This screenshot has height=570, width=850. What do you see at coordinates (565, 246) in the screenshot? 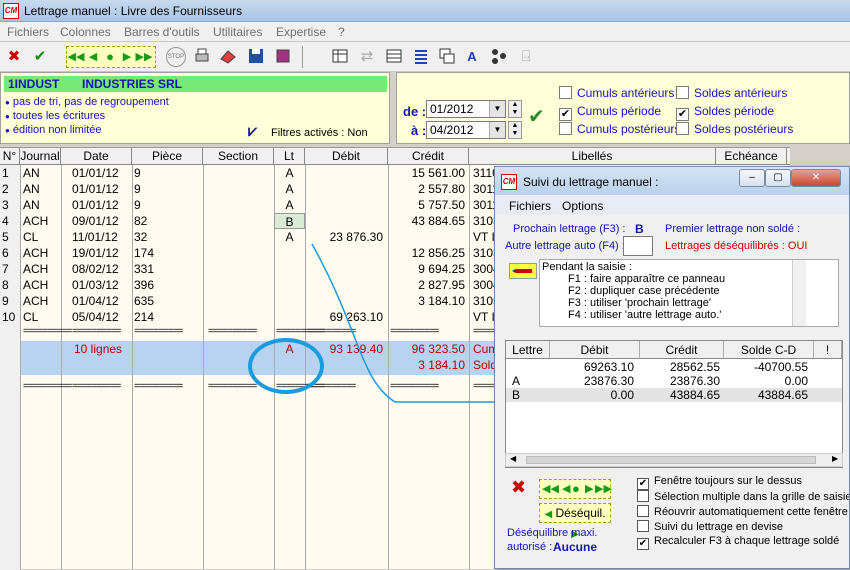
I see `autre-lettrage-label: Autre lettrage auto (F4) :` at bounding box center [565, 246].